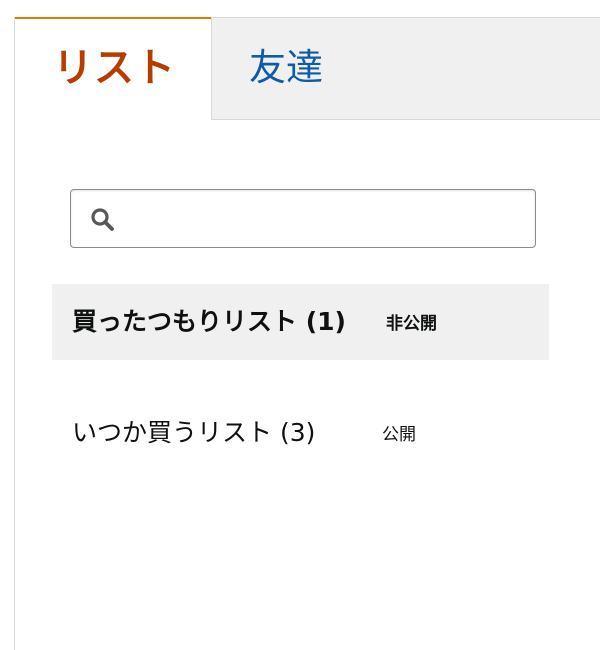 The height and width of the screenshot is (650, 600). What do you see at coordinates (405, 68) in the screenshot?
I see `tab-friends: 友達` at bounding box center [405, 68].